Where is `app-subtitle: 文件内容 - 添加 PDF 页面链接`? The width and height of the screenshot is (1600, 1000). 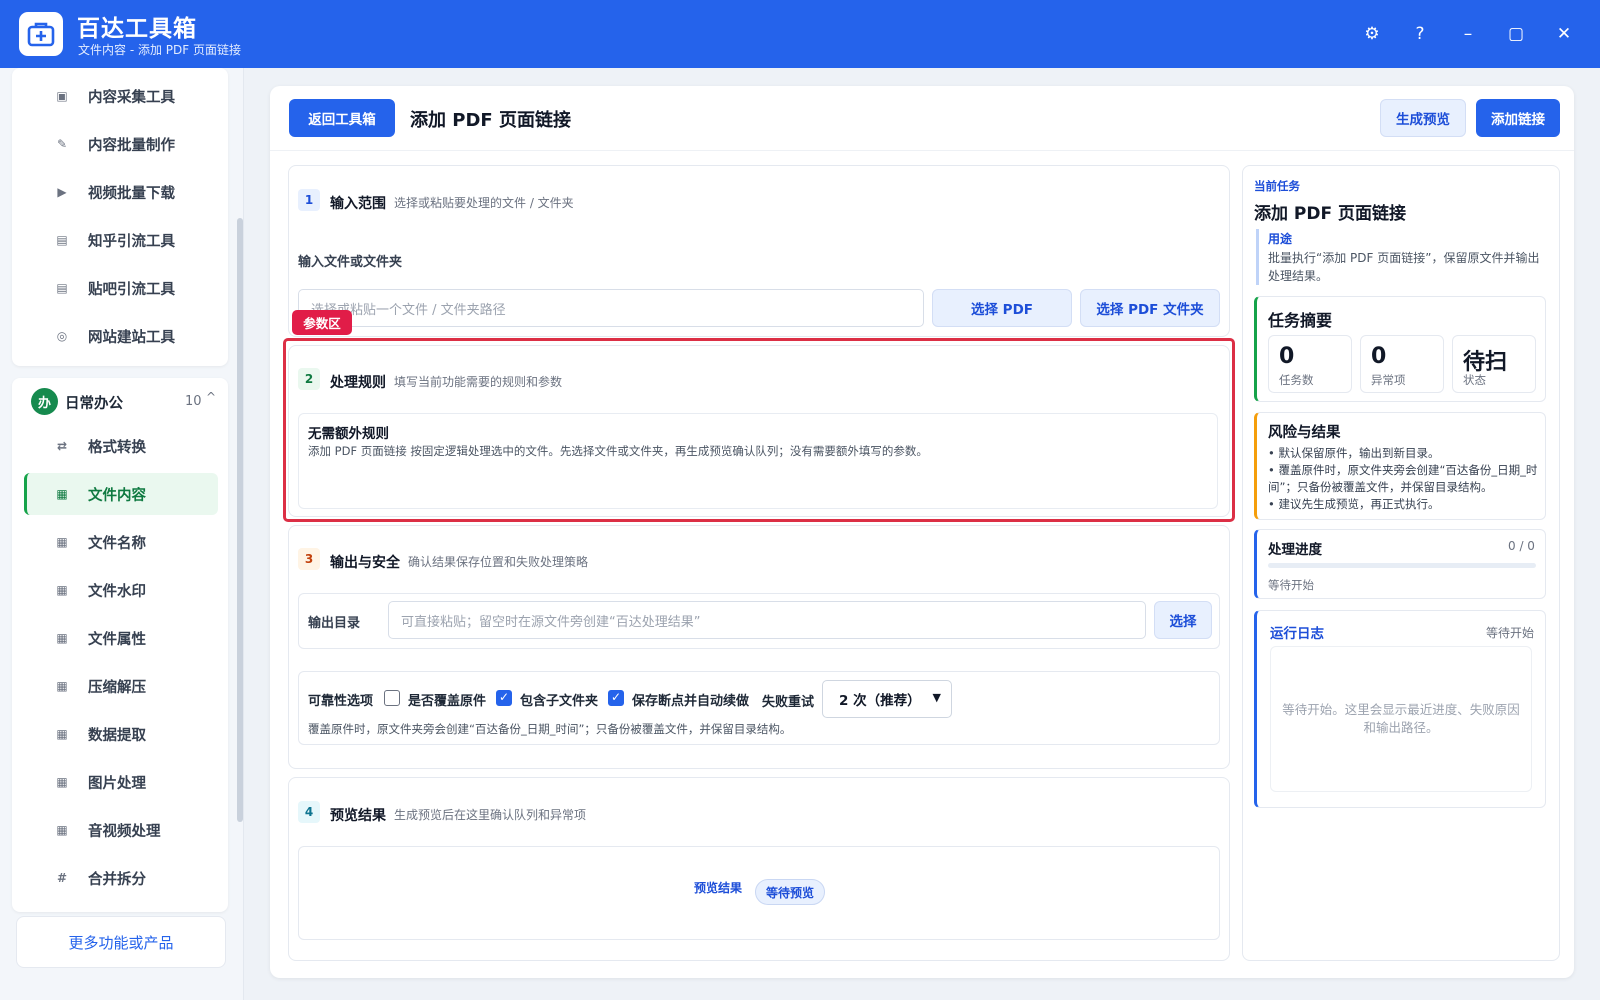
app-subtitle: 文件内容 - 添加 PDF 页面链接 is located at coordinates (159, 50).